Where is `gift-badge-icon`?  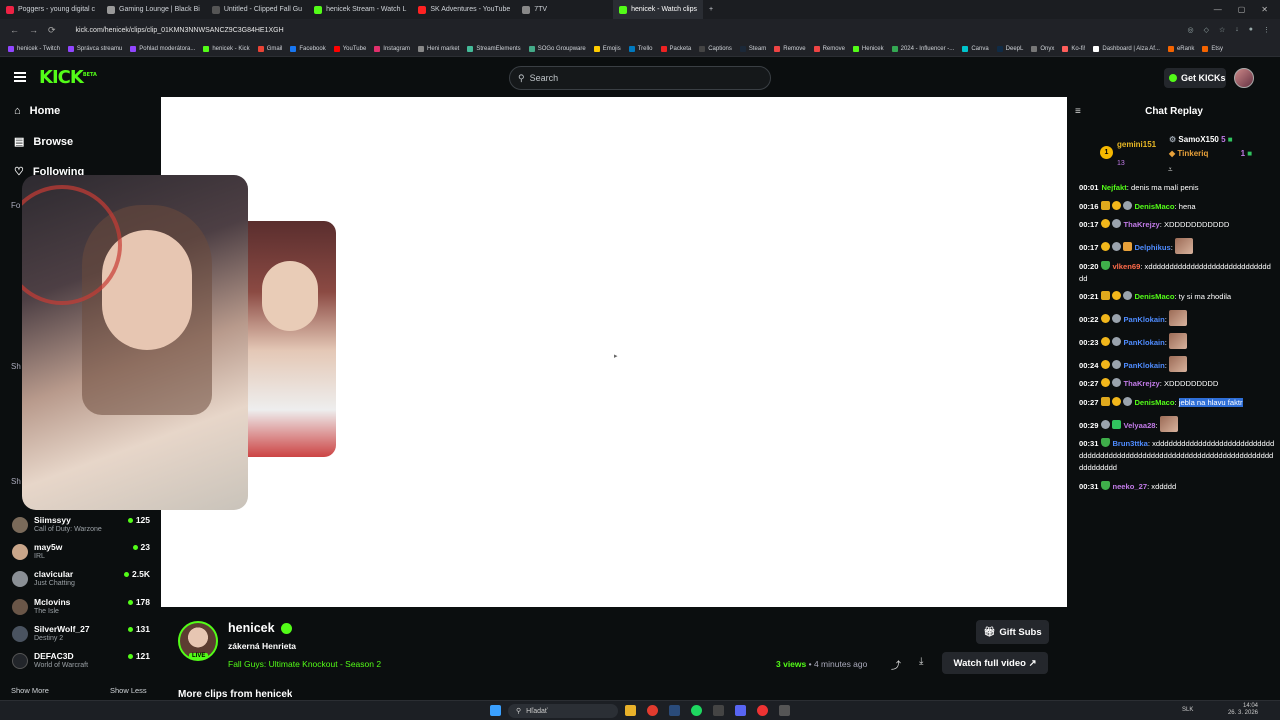
gift-badge-icon is located at coordinates (1128, 247).